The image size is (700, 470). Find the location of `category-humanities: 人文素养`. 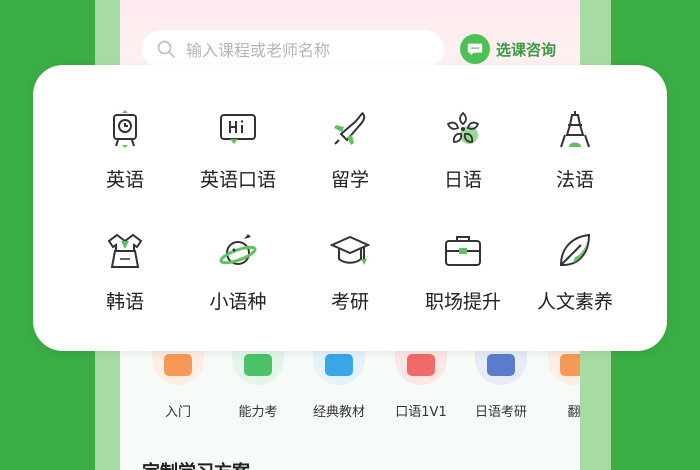

category-humanities: 人文素养 is located at coordinates (575, 281).